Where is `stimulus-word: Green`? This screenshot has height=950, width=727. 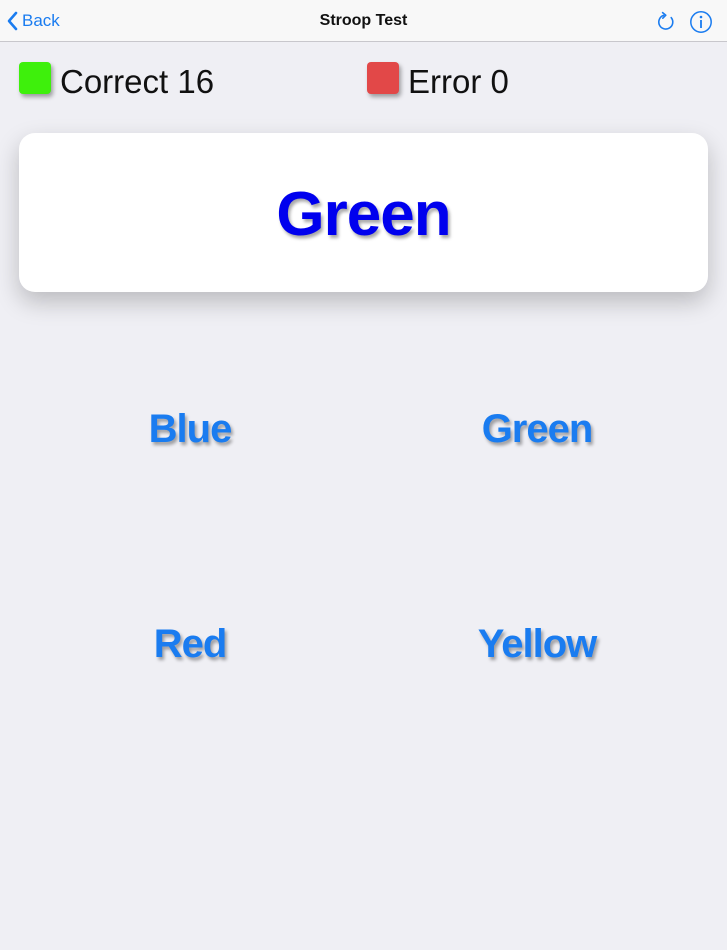
stimulus-word: Green is located at coordinates (363, 214).